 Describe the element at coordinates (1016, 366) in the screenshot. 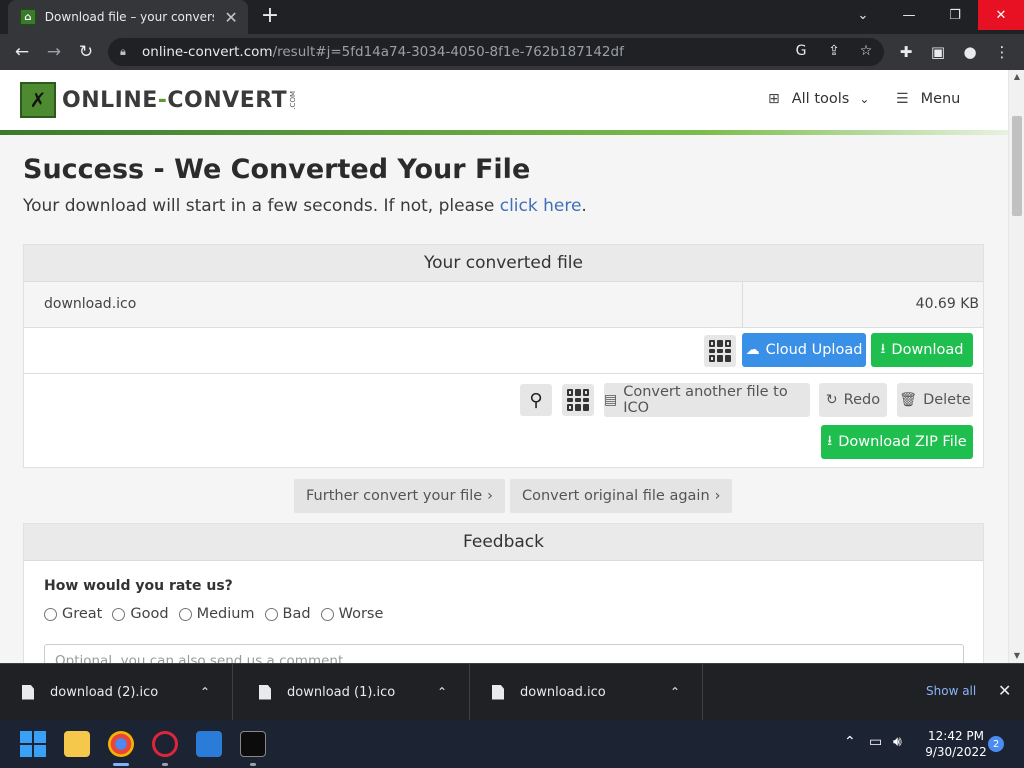

I see `page-scrollbar: ▲ ▼` at that location.